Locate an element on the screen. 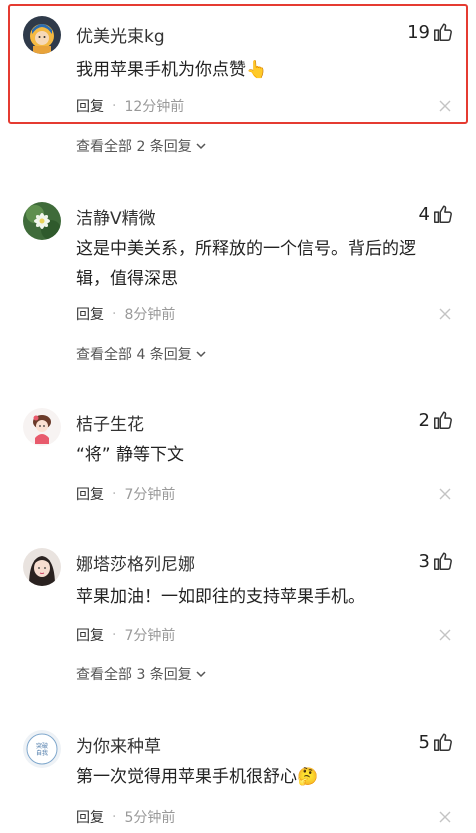  comment-item: 突破 自我 为你来种草 5 第一次觉得用苹果手机很舒心🤔 回复 · 5分钟前 is located at coordinates (238, 777).